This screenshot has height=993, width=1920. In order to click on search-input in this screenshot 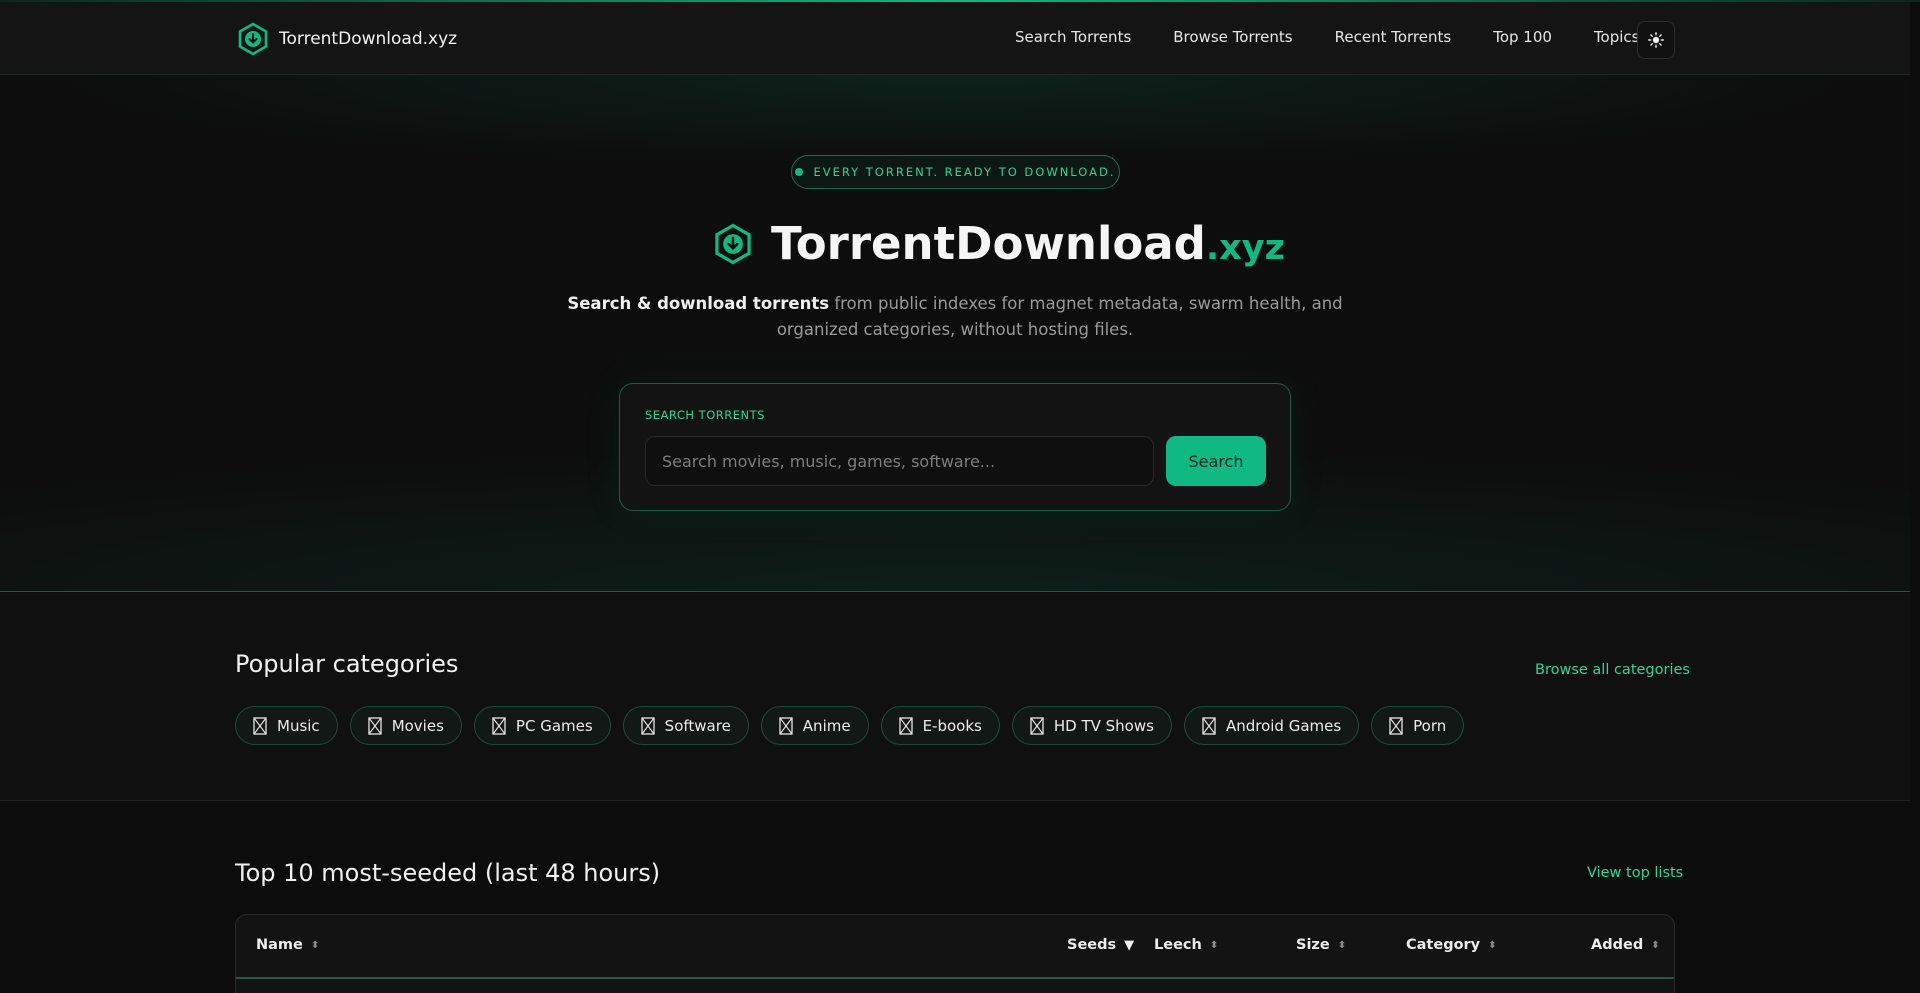, I will do `click(899, 461)`.